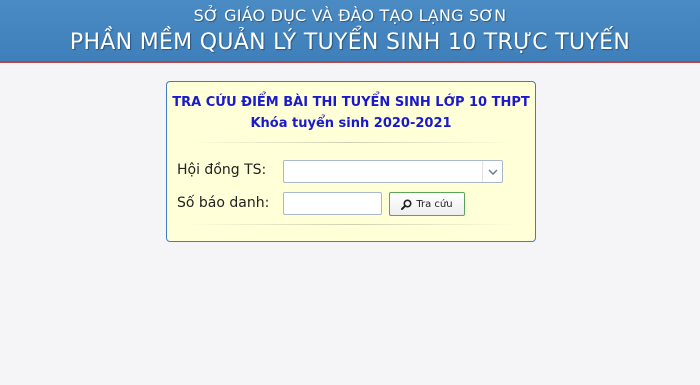 This screenshot has height=385, width=700. What do you see at coordinates (350, 15) in the screenshot?
I see `org-name: SỞ GIÁO DỤC VÀ ĐÀO TẠO LẠNG SƠN` at bounding box center [350, 15].